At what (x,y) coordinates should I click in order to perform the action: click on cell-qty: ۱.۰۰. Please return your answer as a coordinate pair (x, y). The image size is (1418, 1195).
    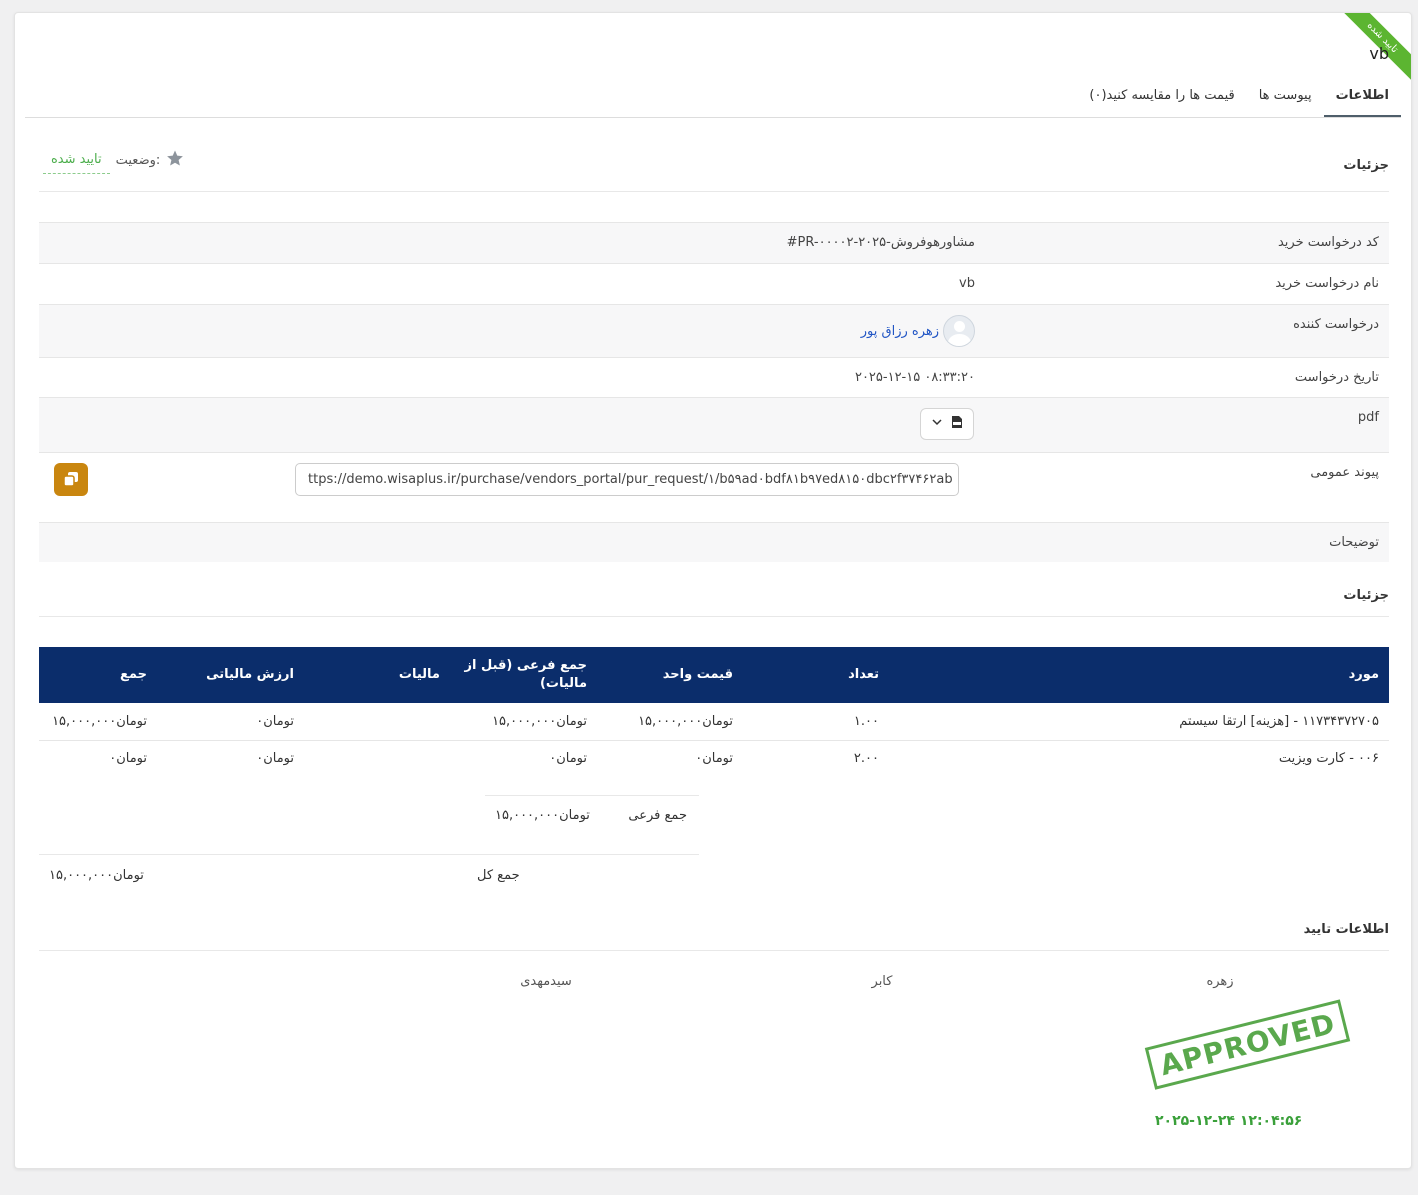
    Looking at the image, I should click on (816, 722).